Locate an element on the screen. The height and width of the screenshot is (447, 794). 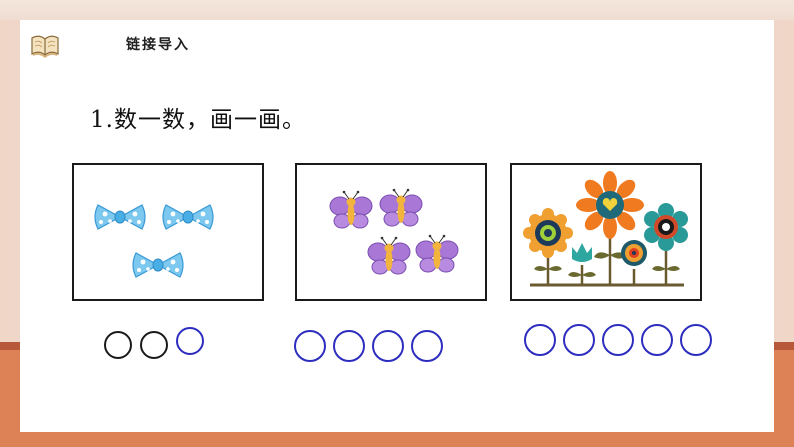
section-title: 链接导入 is located at coordinates (158, 45).